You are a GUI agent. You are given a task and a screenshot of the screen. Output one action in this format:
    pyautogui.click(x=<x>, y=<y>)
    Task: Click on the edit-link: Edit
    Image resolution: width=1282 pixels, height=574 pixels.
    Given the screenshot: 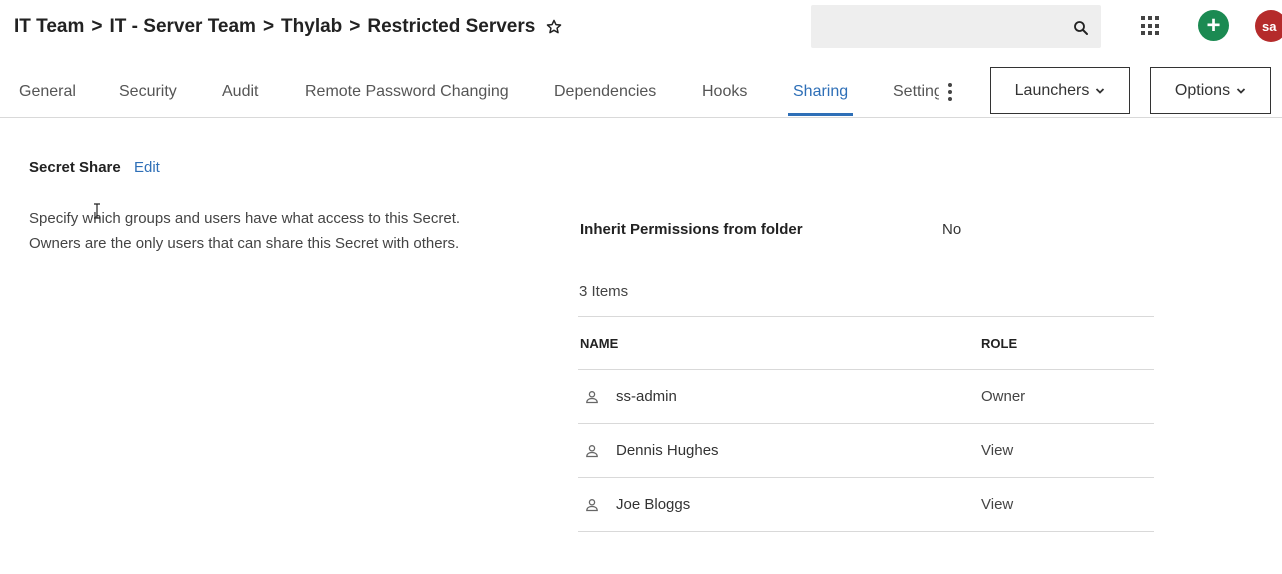 What is the action you would take?
    pyautogui.click(x=147, y=167)
    